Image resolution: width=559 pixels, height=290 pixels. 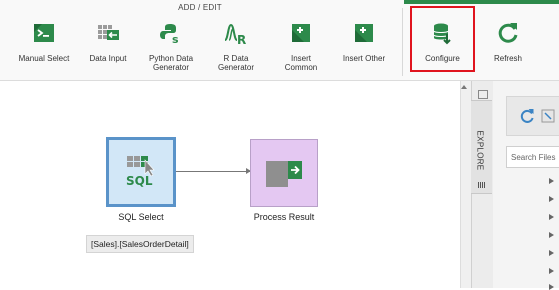 I want to click on data-input-button: Data Input, so click(x=108, y=46).